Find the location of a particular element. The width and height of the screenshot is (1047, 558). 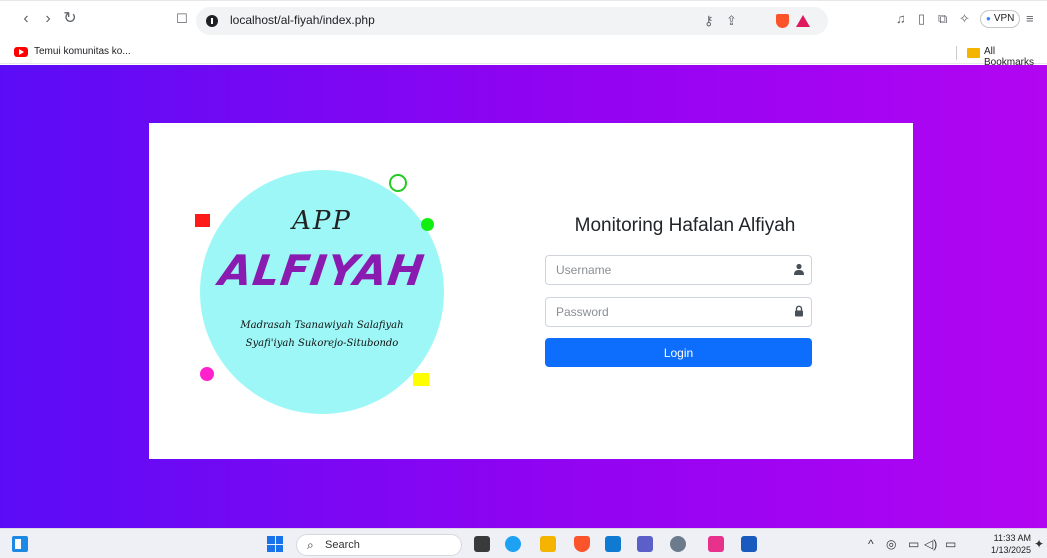

brave-rewards-icon is located at coordinates (803, 21).